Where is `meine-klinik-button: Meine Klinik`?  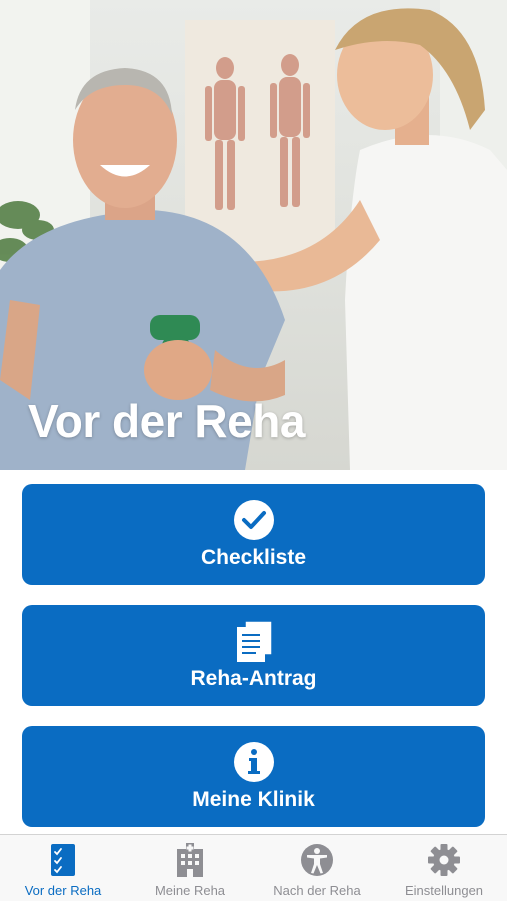 meine-klinik-button: Meine Klinik is located at coordinates (253, 776).